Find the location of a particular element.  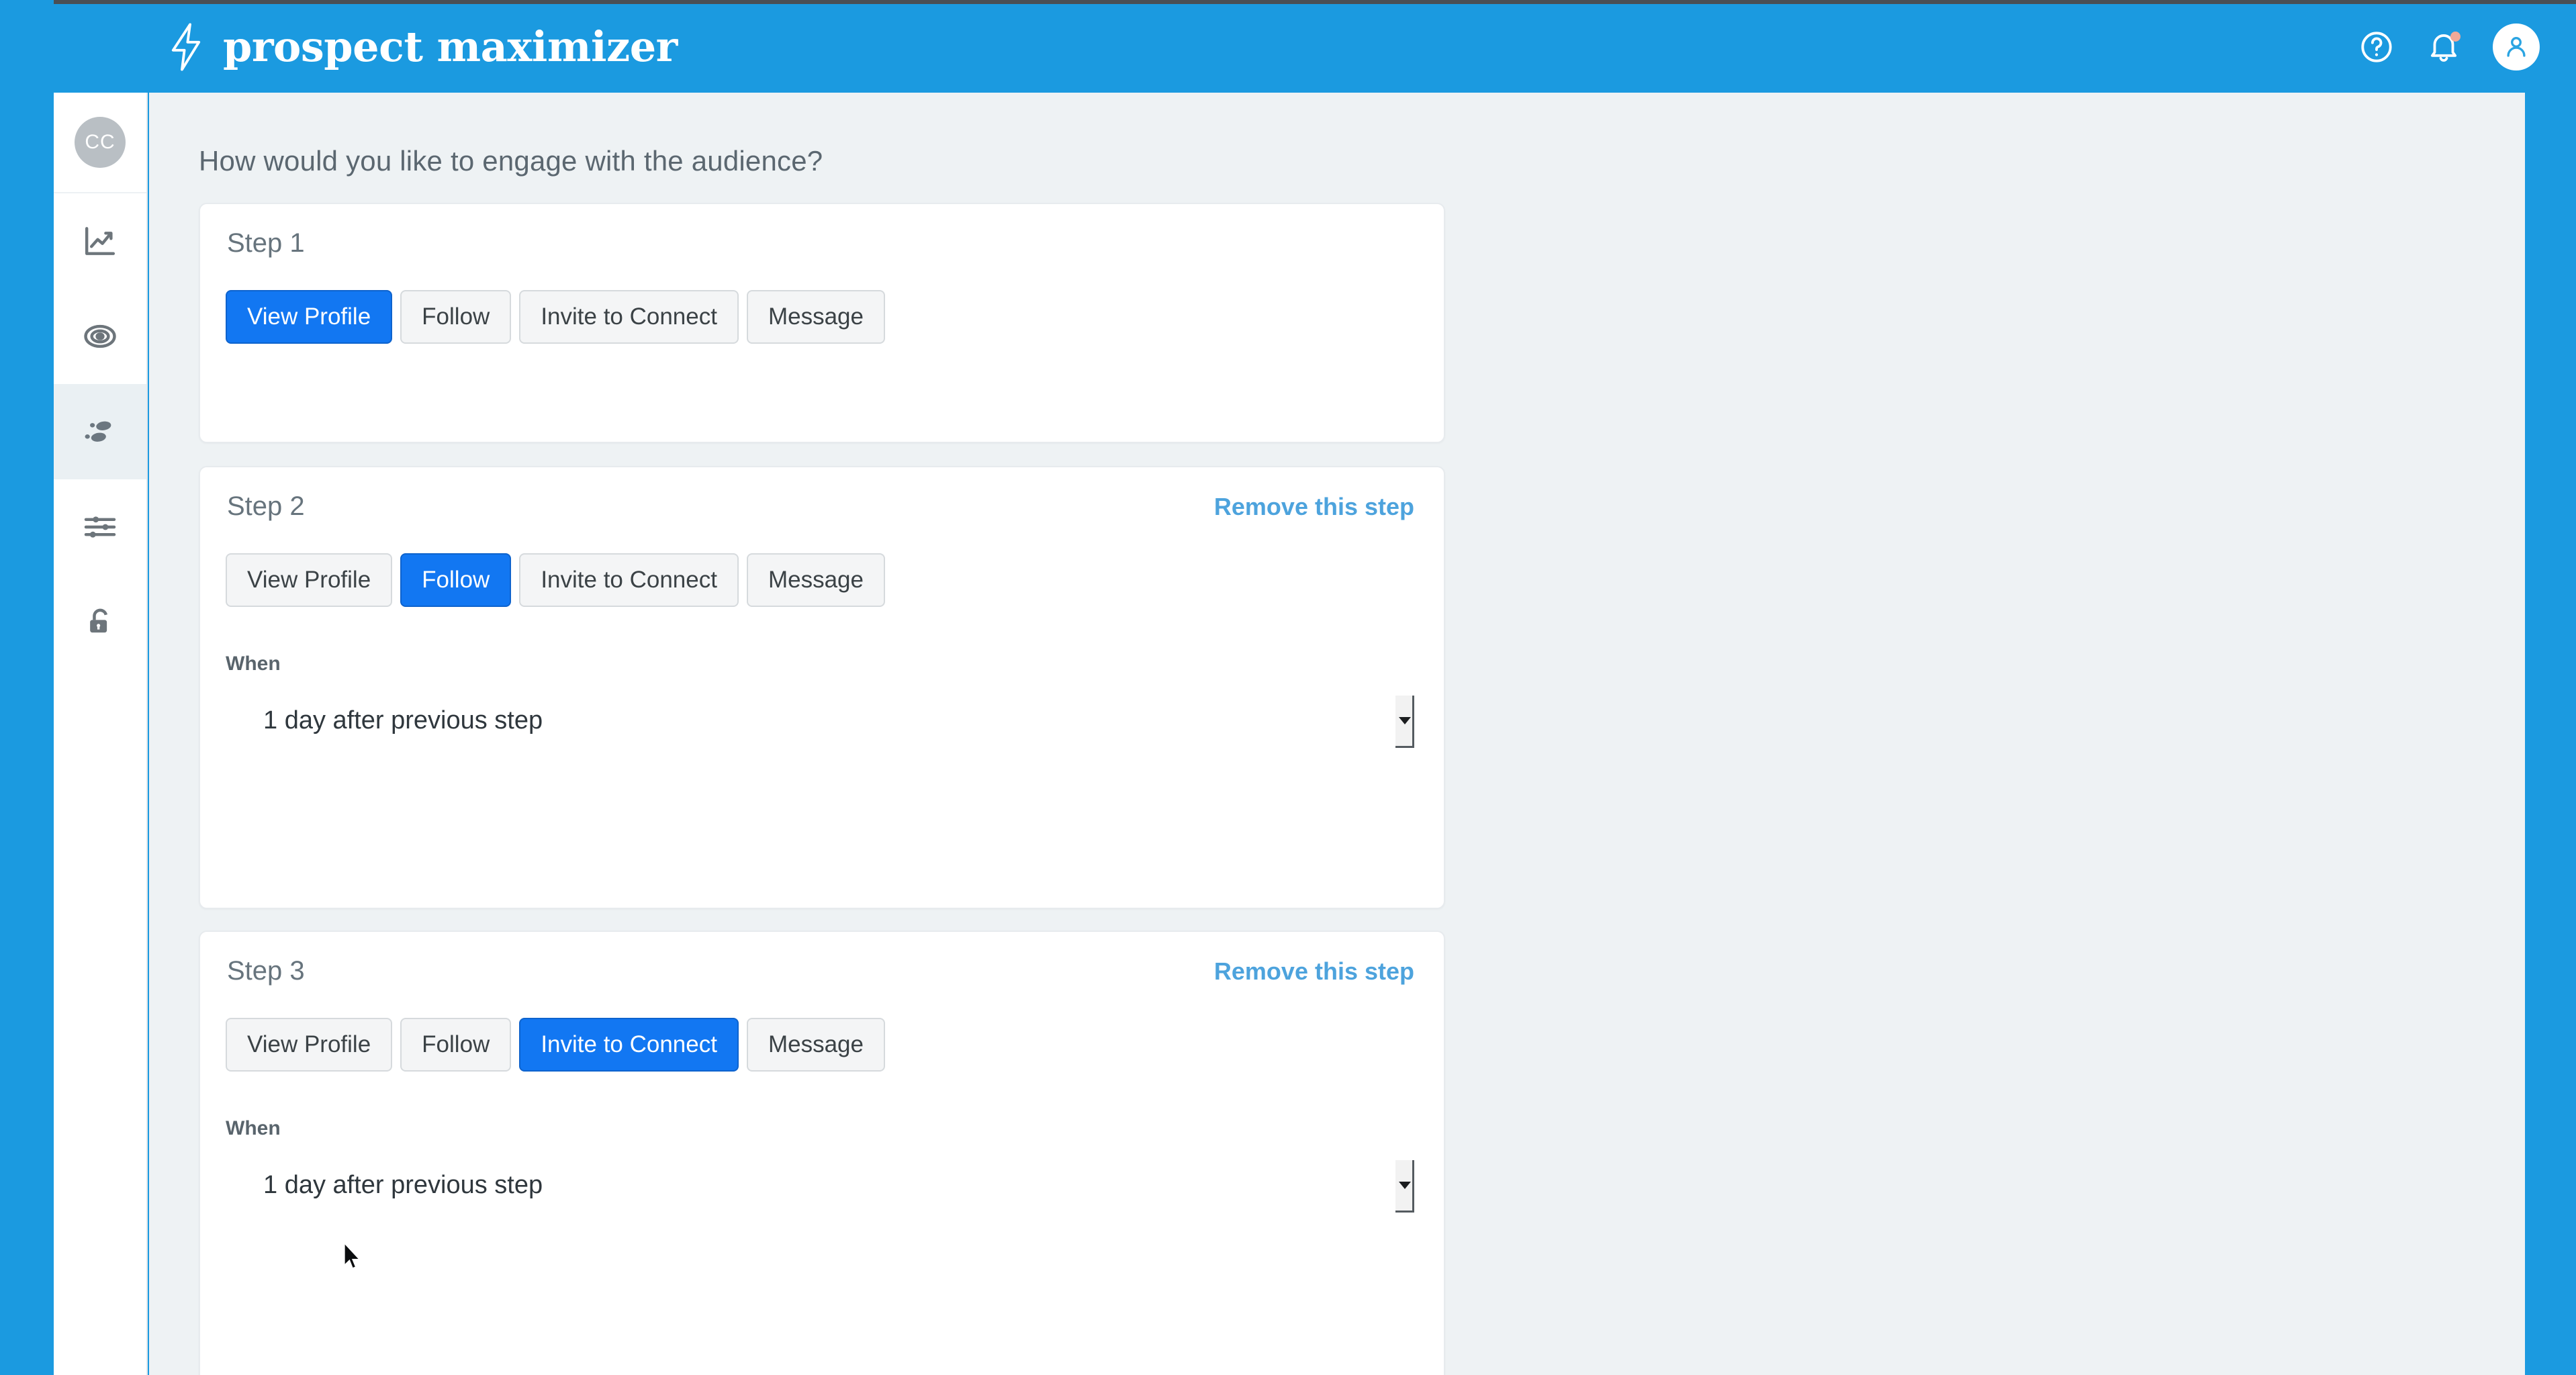

lightning-bolt-icon is located at coordinates (186, 47).